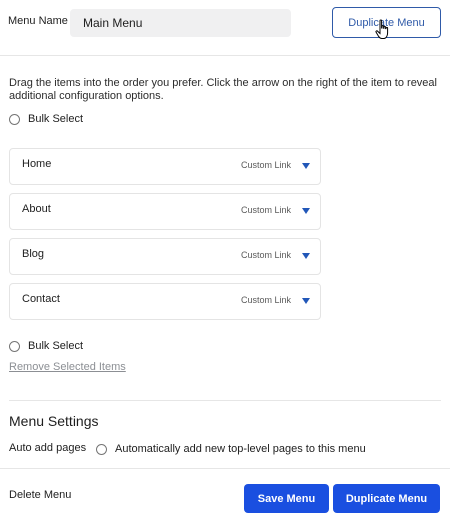 The width and height of the screenshot is (450, 513). Describe the element at coordinates (165, 166) in the screenshot. I see `menu-item-home: Home Custom Link` at that location.